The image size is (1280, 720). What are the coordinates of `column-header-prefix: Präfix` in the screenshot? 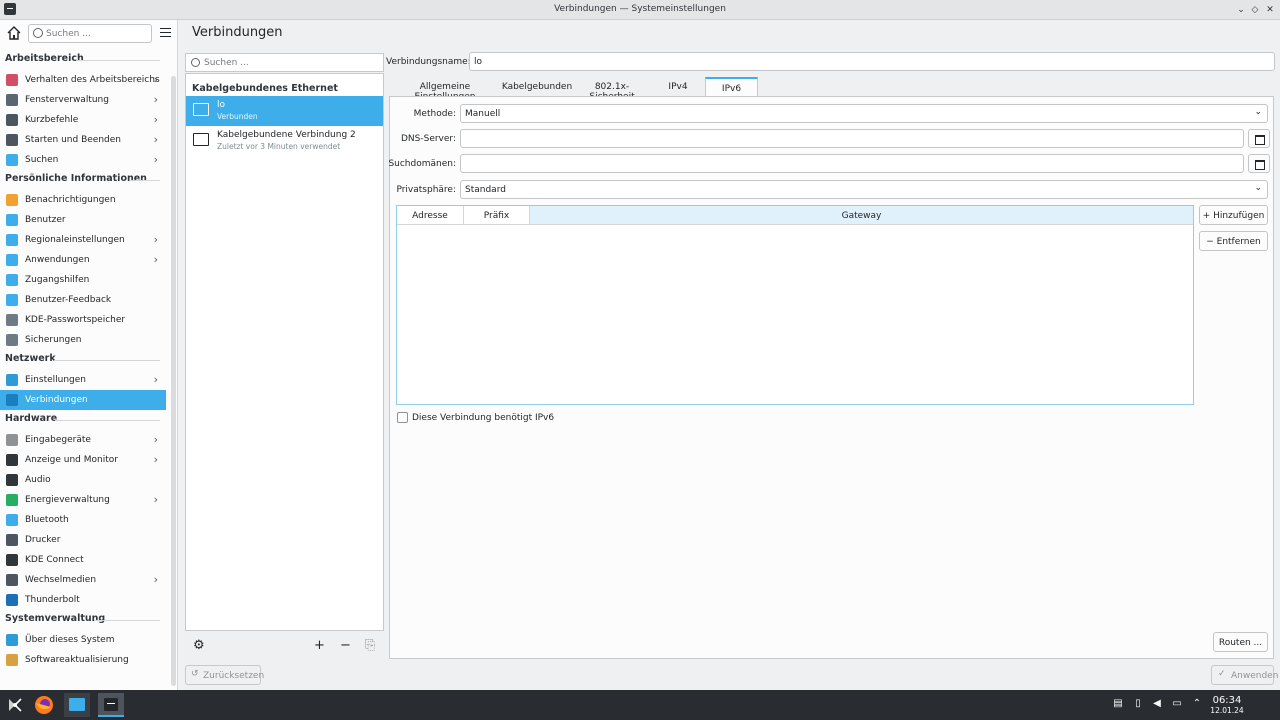 It's located at (497, 215).